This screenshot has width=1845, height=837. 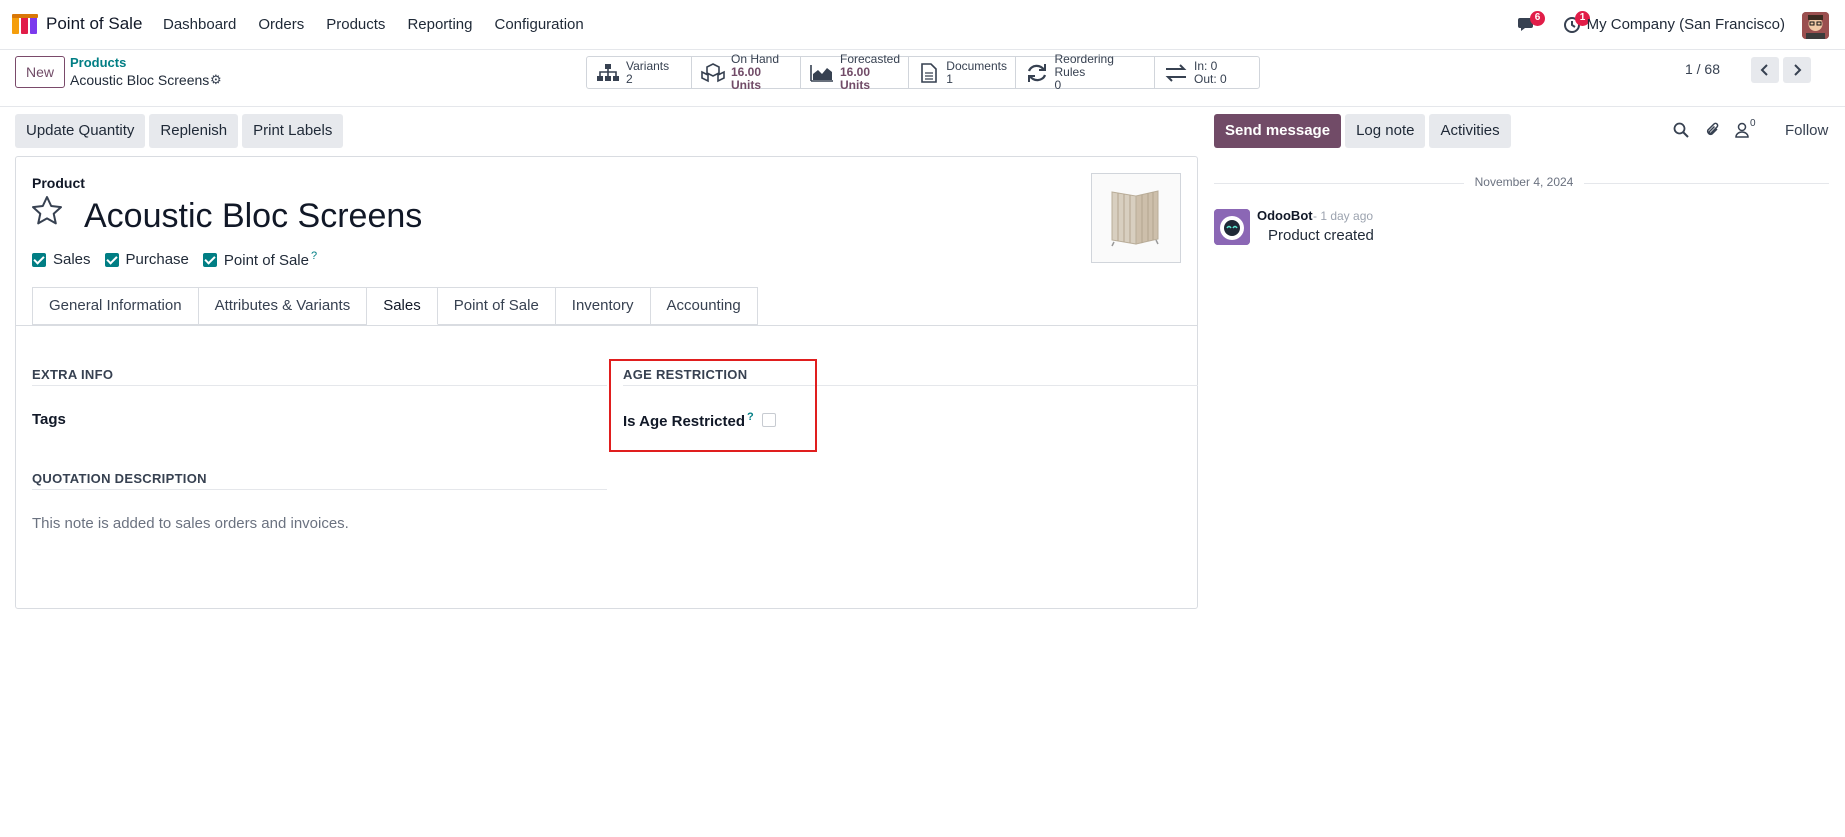 I want to click on star-icon, so click(x=47, y=211).